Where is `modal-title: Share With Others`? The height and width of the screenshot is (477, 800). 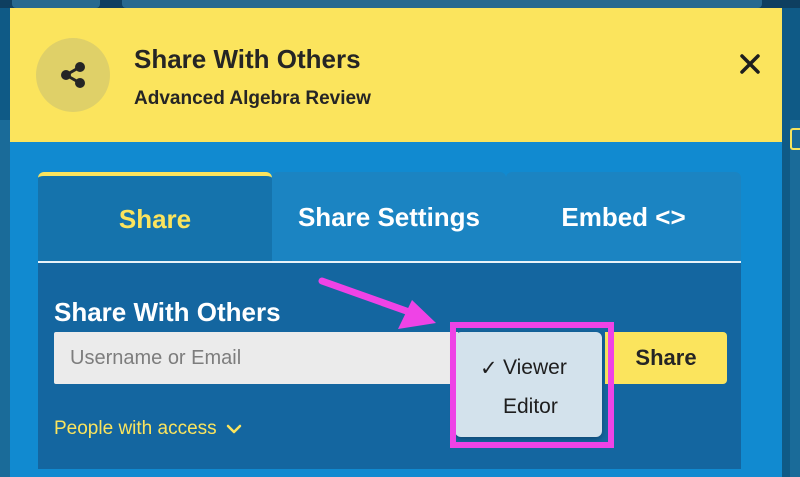
modal-title: Share With Others is located at coordinates (247, 59).